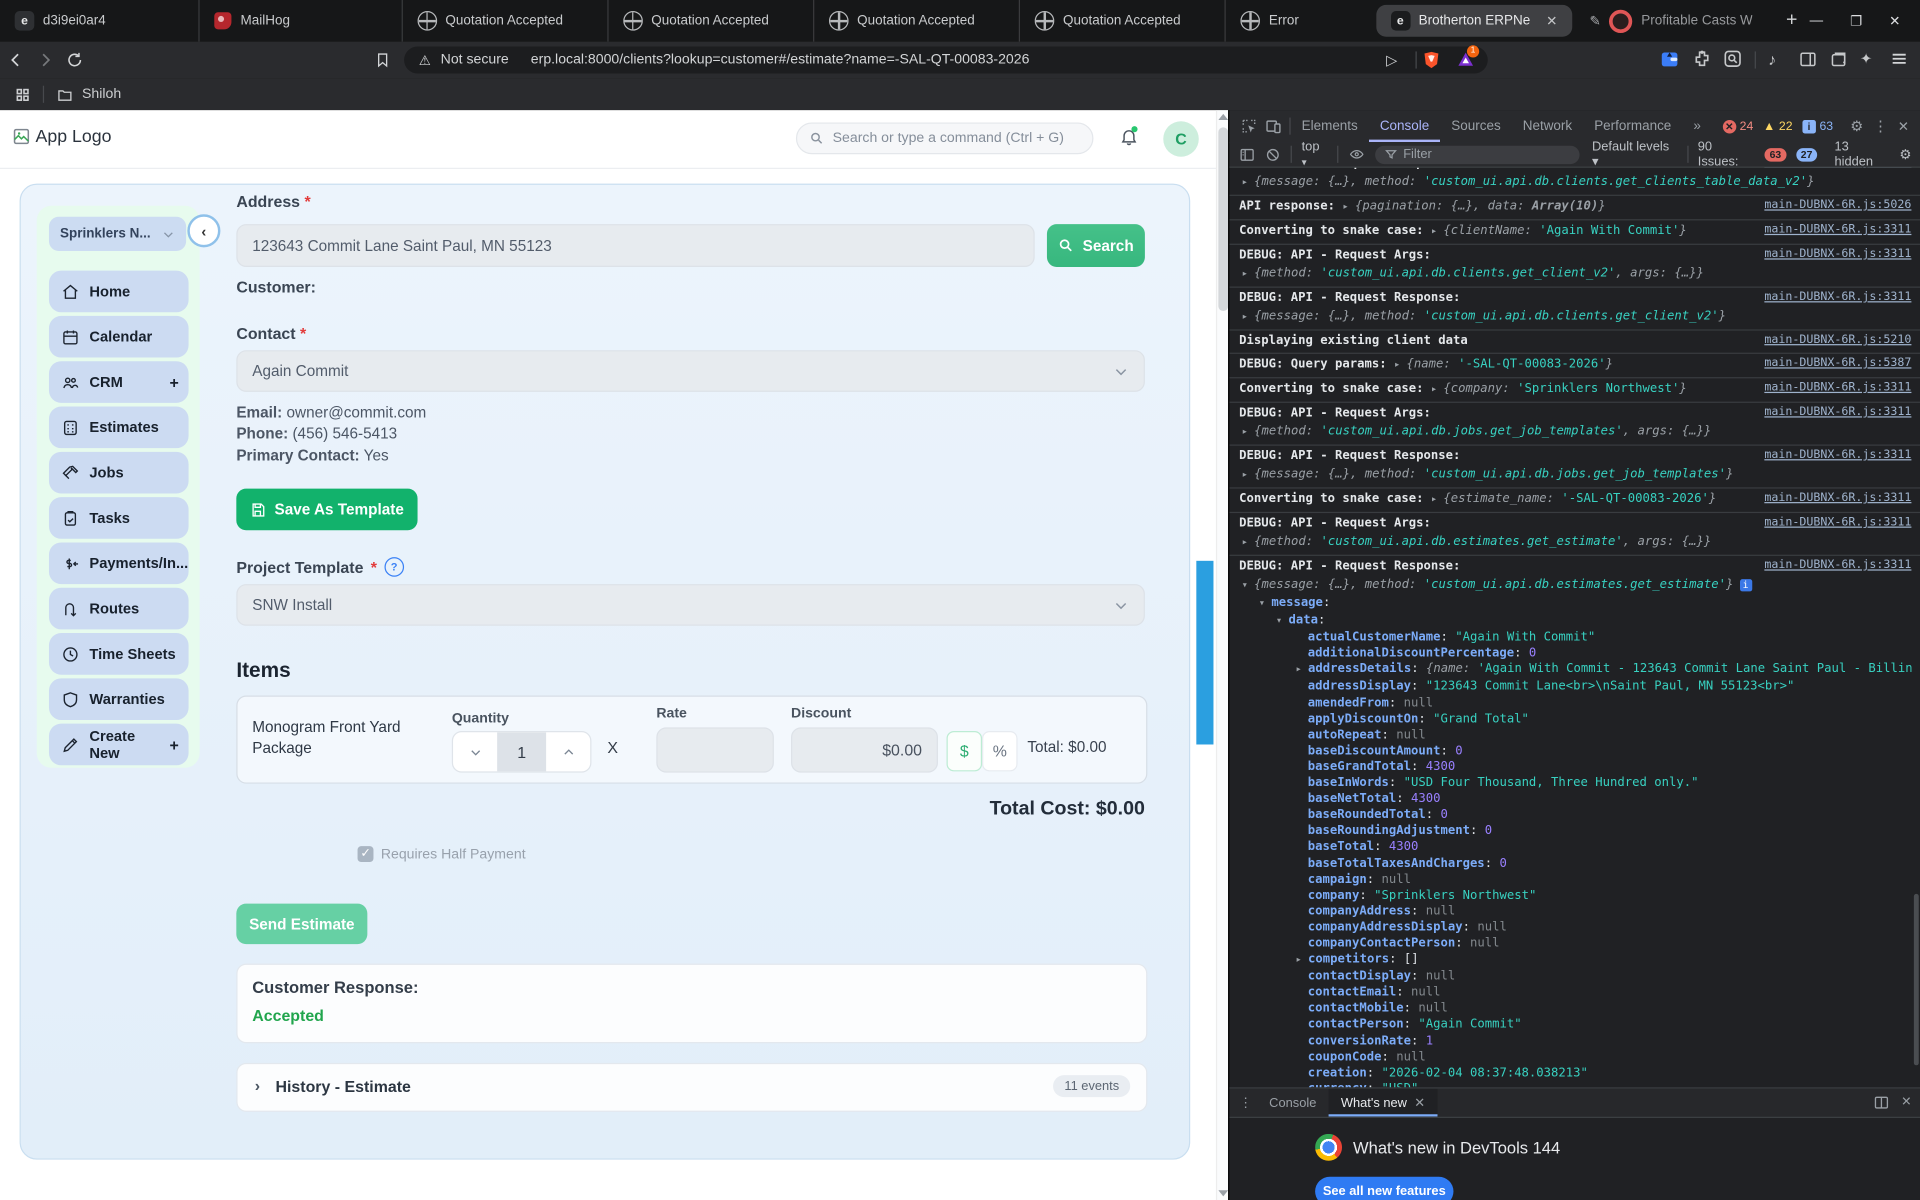  I want to click on help-icon: ?, so click(394, 567).